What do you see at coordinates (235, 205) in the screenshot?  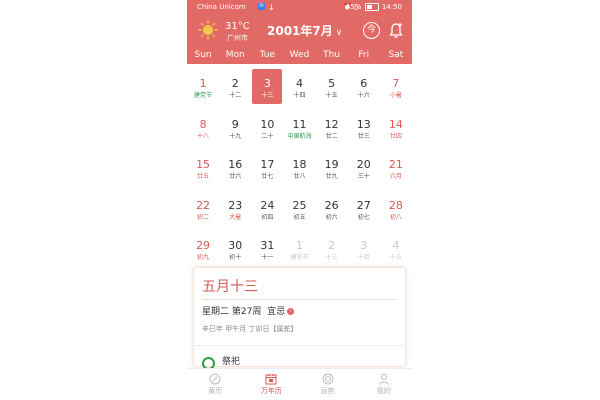 I see `day-number: 23` at bounding box center [235, 205].